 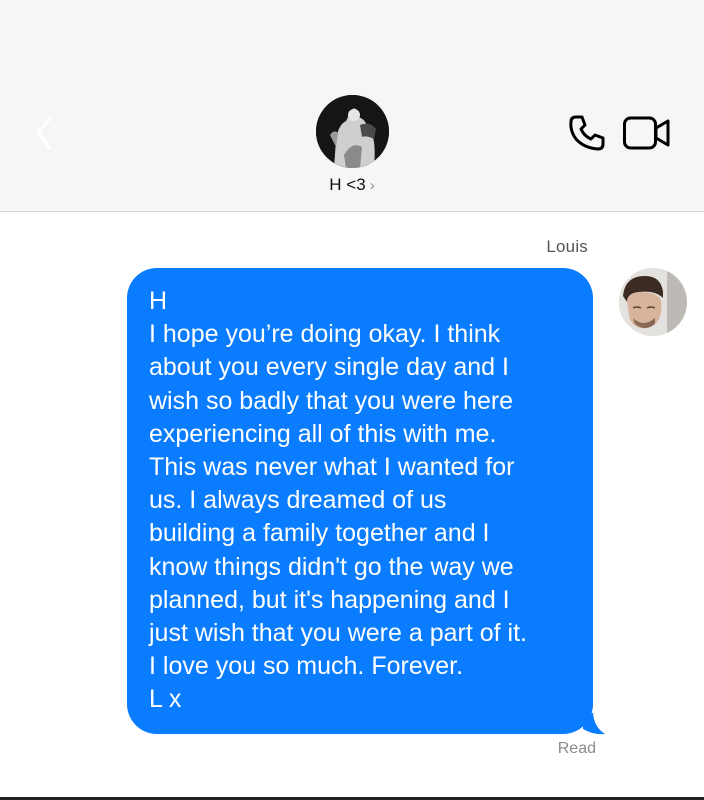 I want to click on message-line: I love you so much. Forever., so click(x=306, y=666).